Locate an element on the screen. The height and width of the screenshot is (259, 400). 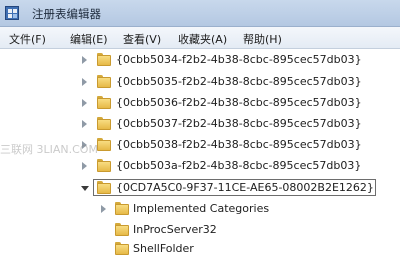
tree-key-row: {0cbb5034-f2b2-4b38-8cbc-895cec57db03} is located at coordinates (200, 60).